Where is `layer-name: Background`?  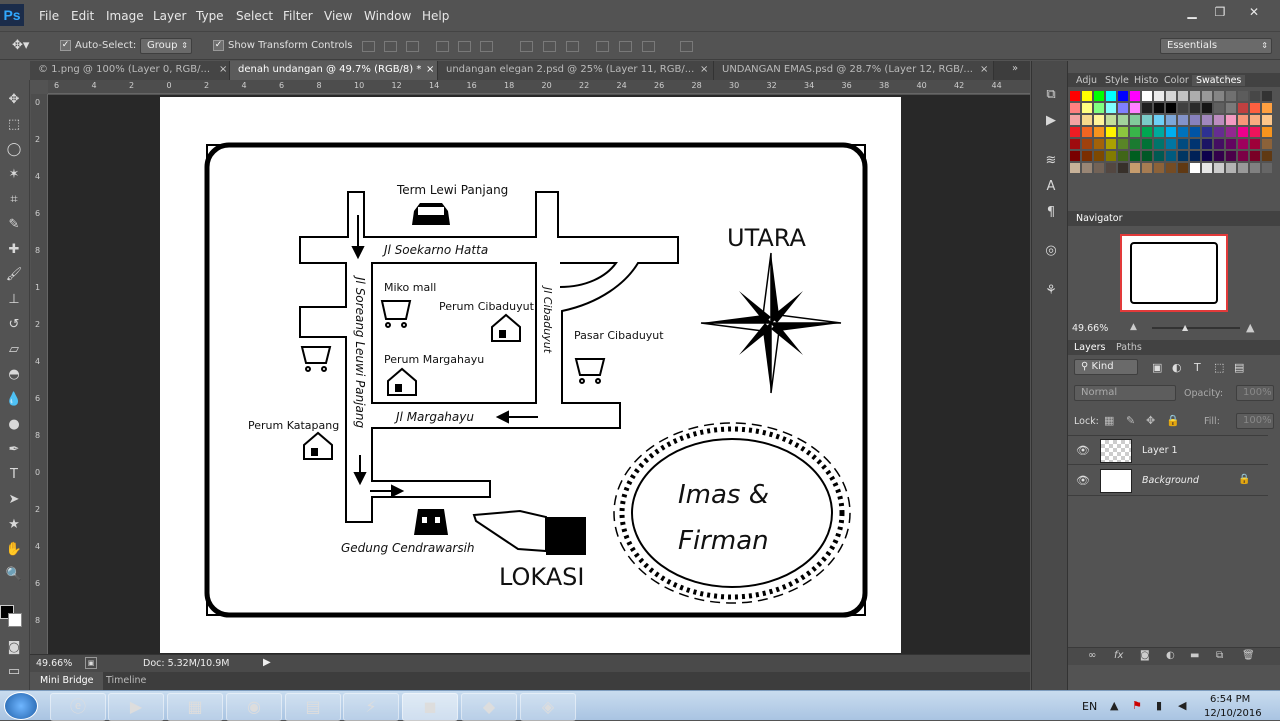
layer-name: Background is located at coordinates (1170, 480).